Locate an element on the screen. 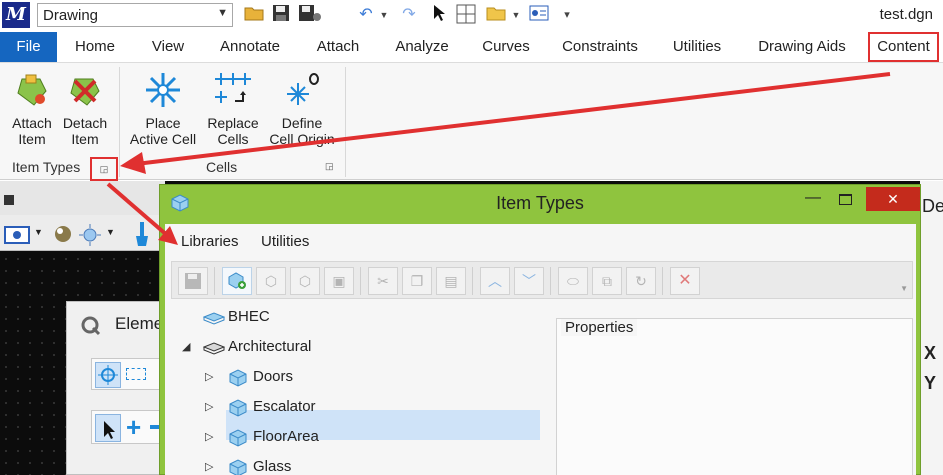 The image size is (943, 475). file-title: test.dgn is located at coordinates (906, 14).